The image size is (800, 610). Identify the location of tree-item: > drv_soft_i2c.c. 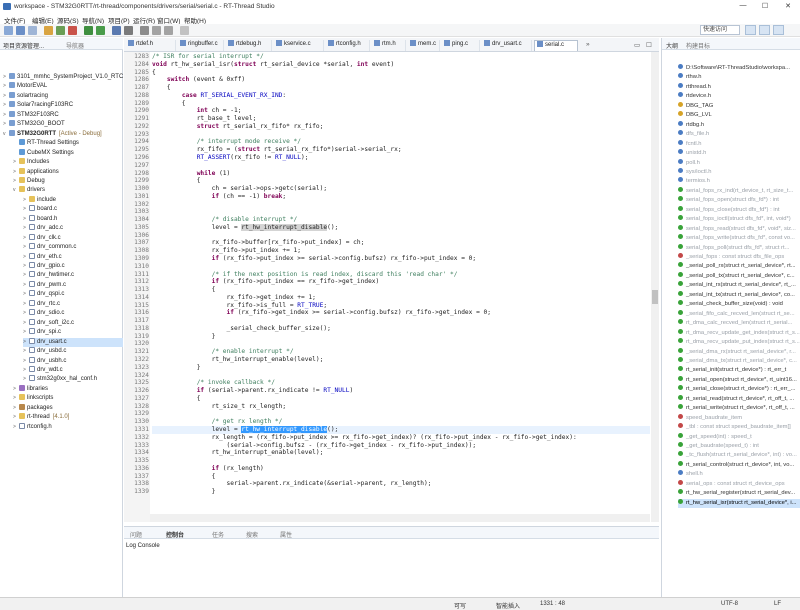
(73, 323).